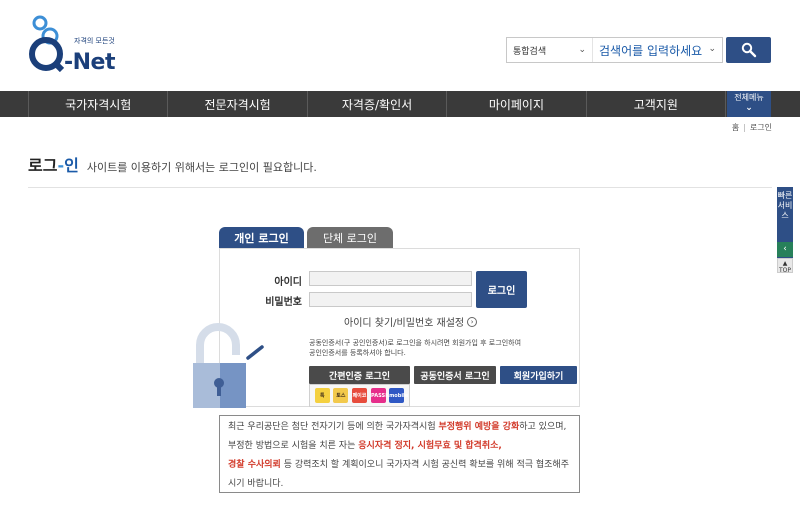 The width and height of the screenshot is (800, 527). Describe the element at coordinates (89, 62) in the screenshot. I see `logo-wordmark: -Net` at that location.